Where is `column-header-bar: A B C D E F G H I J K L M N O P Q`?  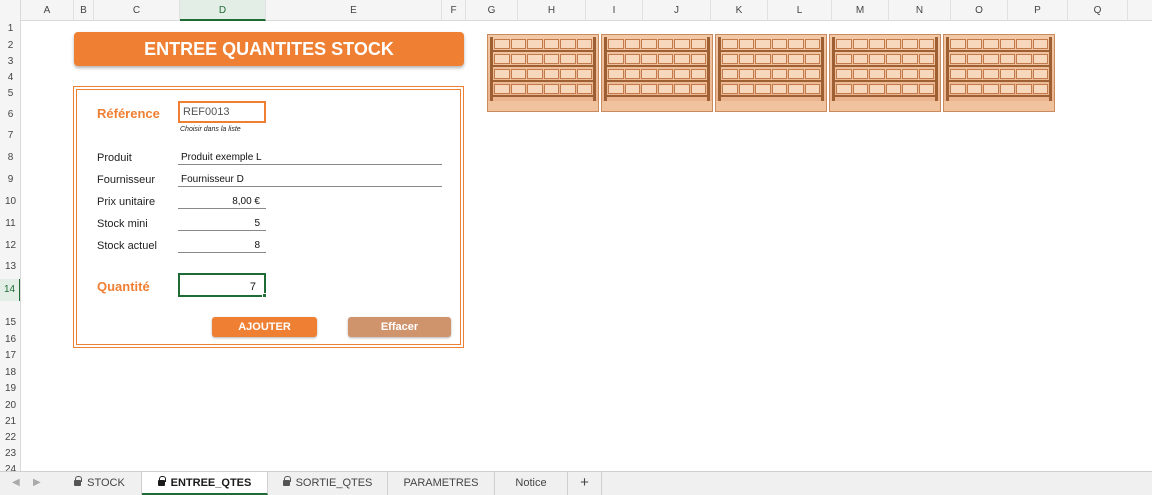 column-header-bar: A B C D E F G H I J K L M N O P Q is located at coordinates (576, 10).